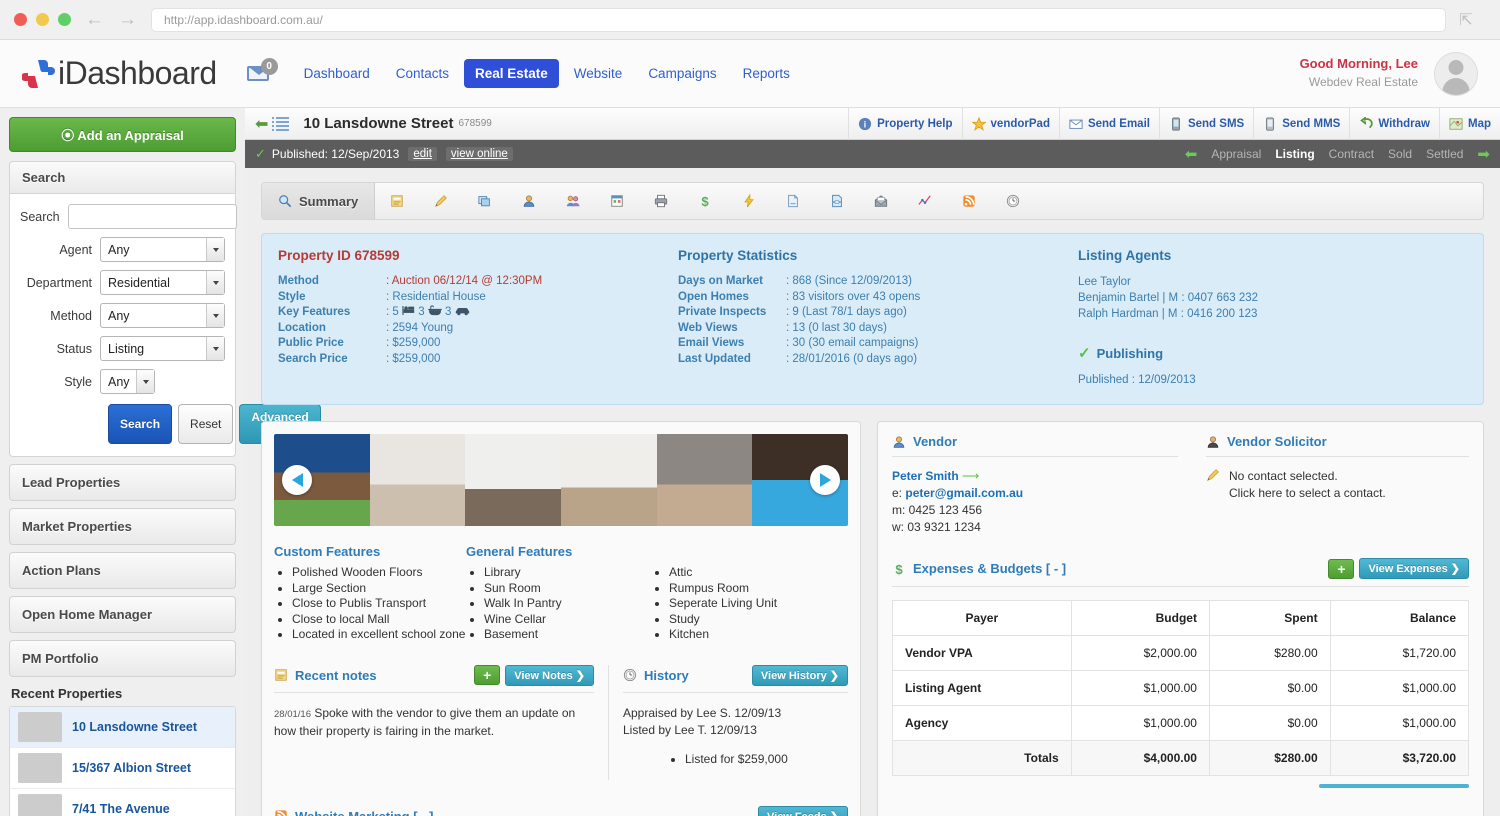 This screenshot has width=1500, height=816. I want to click on partially-visible-button, so click(1394, 786).